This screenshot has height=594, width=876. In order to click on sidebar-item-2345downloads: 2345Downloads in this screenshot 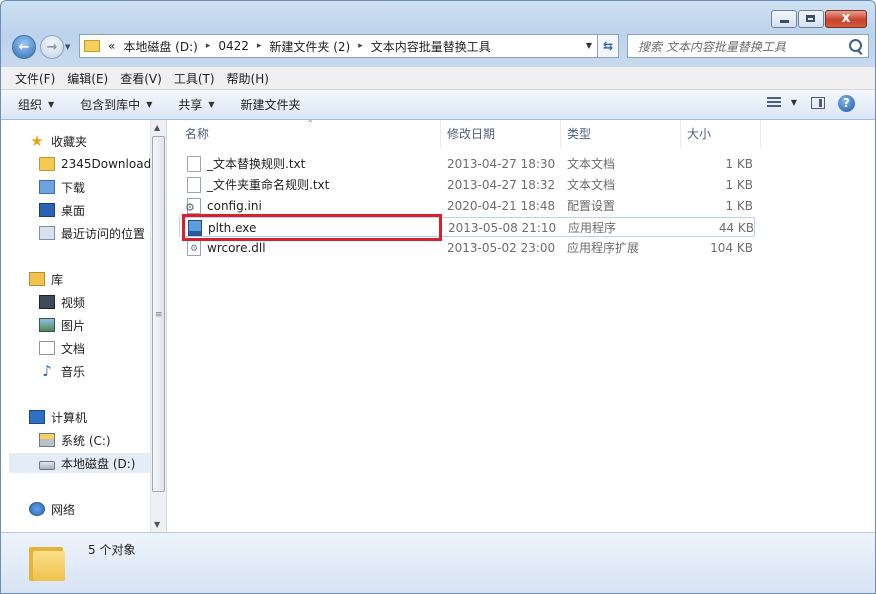, I will do `click(79, 164)`.